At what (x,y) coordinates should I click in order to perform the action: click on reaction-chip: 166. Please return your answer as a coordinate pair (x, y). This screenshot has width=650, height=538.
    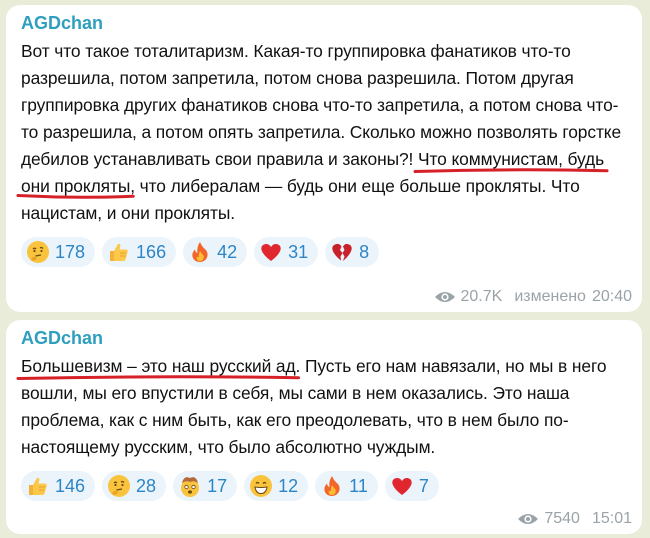
    Looking at the image, I should click on (139, 252).